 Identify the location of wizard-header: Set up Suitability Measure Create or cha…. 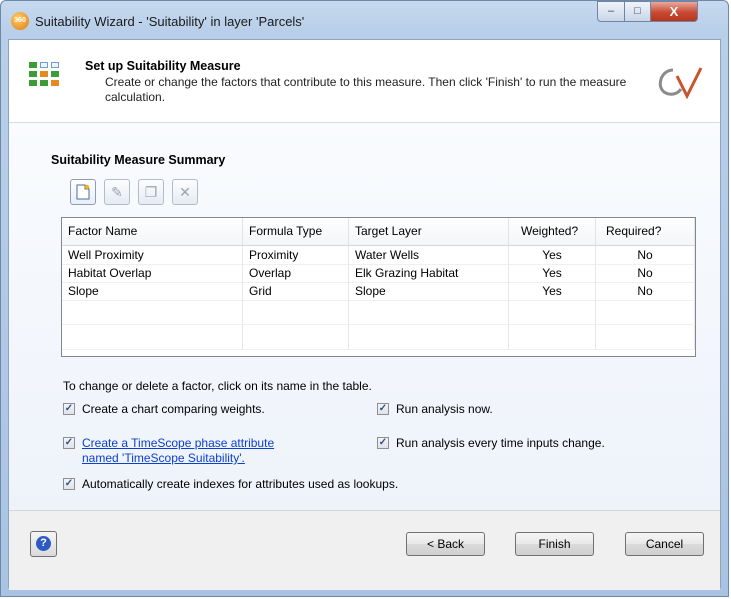
(364, 81).